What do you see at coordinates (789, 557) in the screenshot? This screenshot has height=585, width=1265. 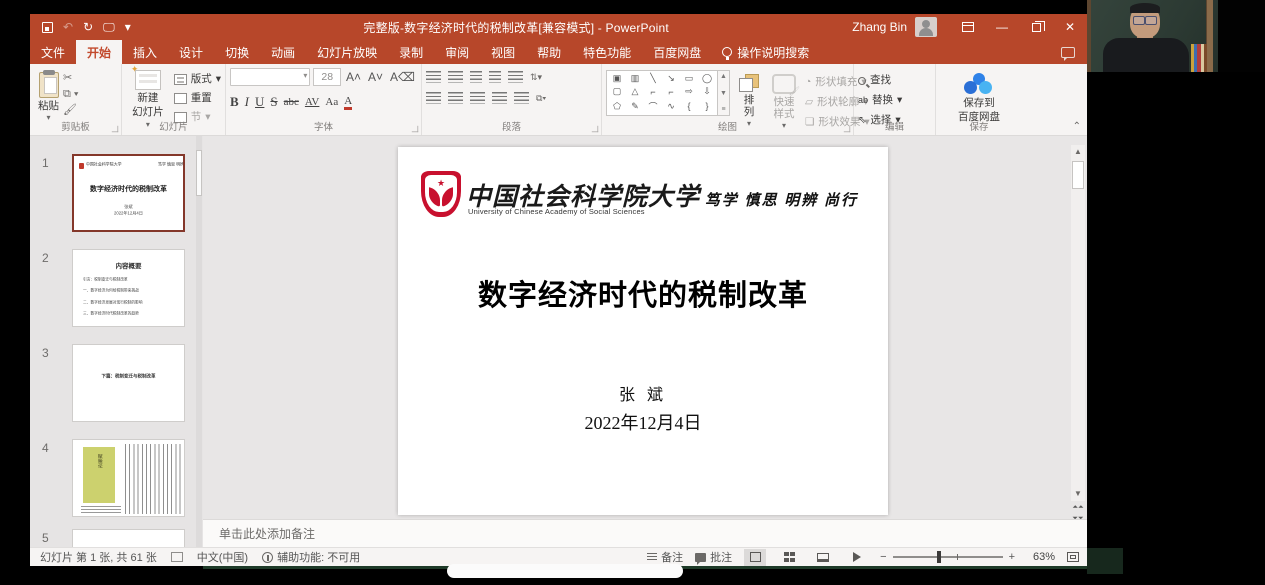 I see `slide-sorter-view-button` at bounding box center [789, 557].